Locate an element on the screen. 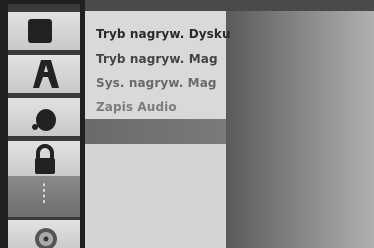  audio-icon is located at coordinates (44, 120).